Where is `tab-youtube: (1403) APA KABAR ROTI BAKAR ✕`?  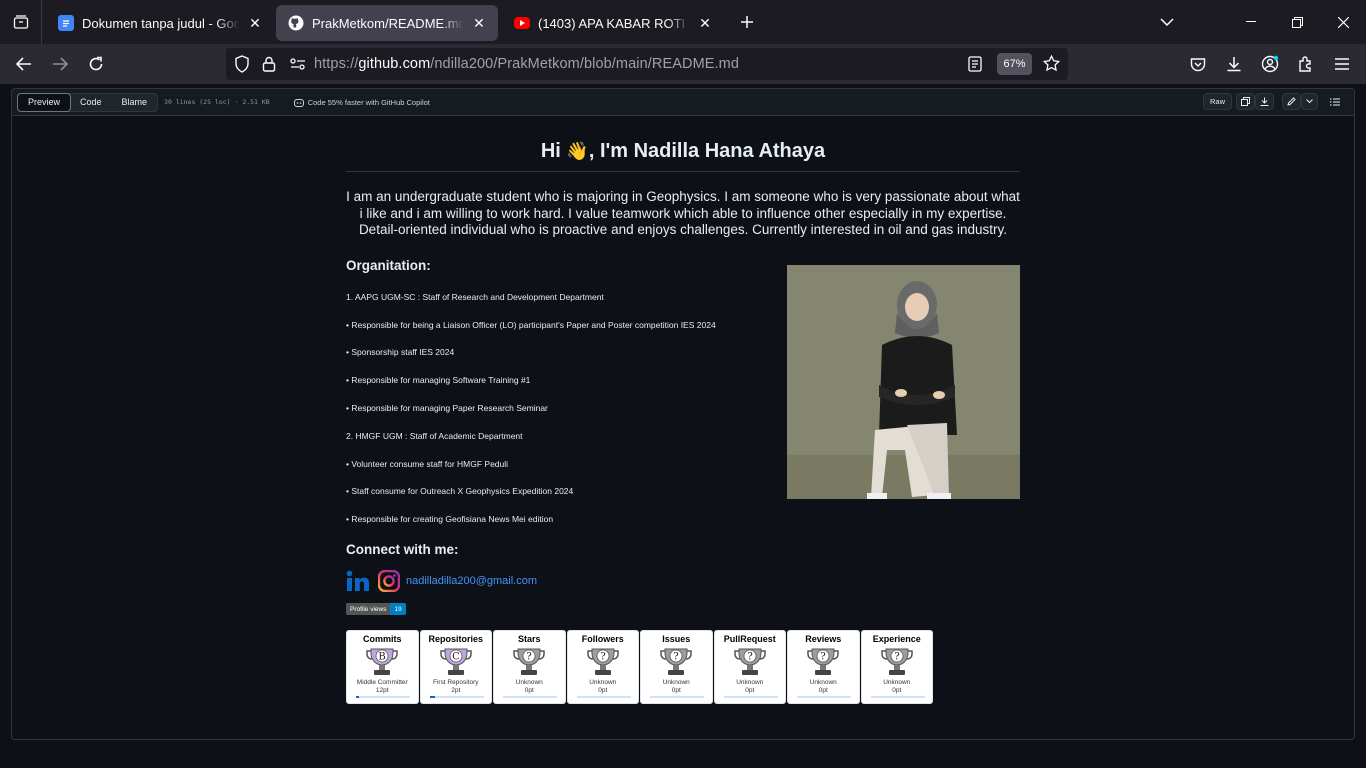
tab-youtube: (1403) APA KABAR ROTI BAKAR ✕ is located at coordinates (613, 23).